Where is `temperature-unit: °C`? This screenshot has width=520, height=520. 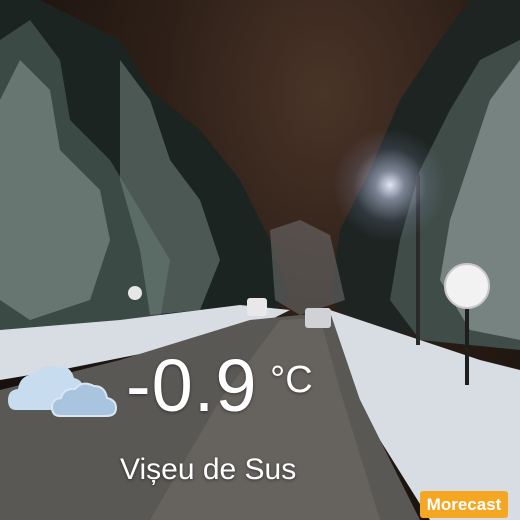
temperature-unit: °C is located at coordinates (291, 380).